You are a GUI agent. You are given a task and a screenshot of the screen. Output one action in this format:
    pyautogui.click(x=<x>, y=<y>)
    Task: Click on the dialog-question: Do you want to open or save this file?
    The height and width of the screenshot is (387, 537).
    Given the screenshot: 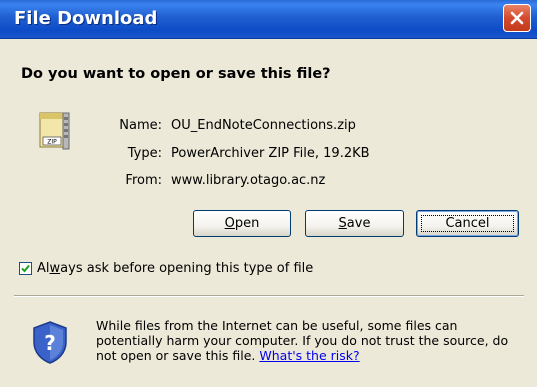 What is the action you would take?
    pyautogui.click(x=176, y=74)
    